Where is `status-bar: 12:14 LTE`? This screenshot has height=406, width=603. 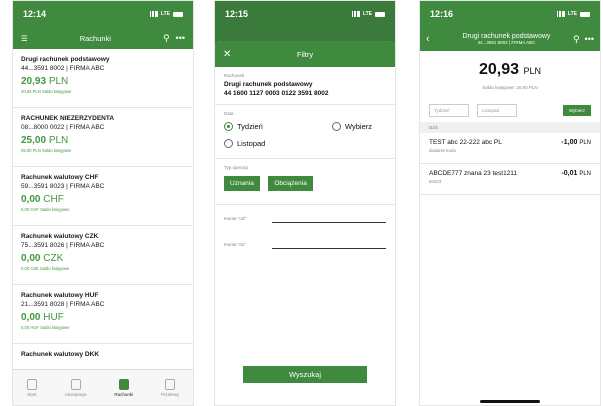 status-bar: 12:14 LTE is located at coordinates (103, 14).